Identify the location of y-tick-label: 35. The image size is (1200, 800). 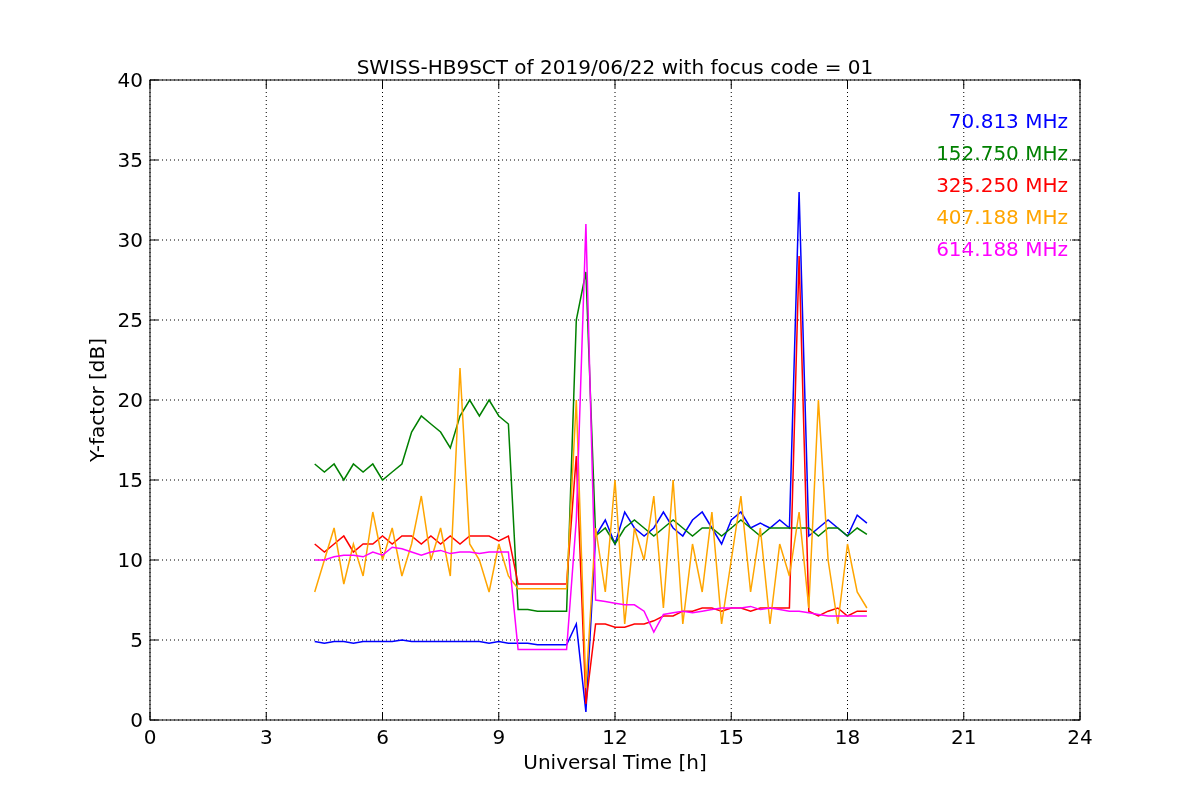
(130, 160).